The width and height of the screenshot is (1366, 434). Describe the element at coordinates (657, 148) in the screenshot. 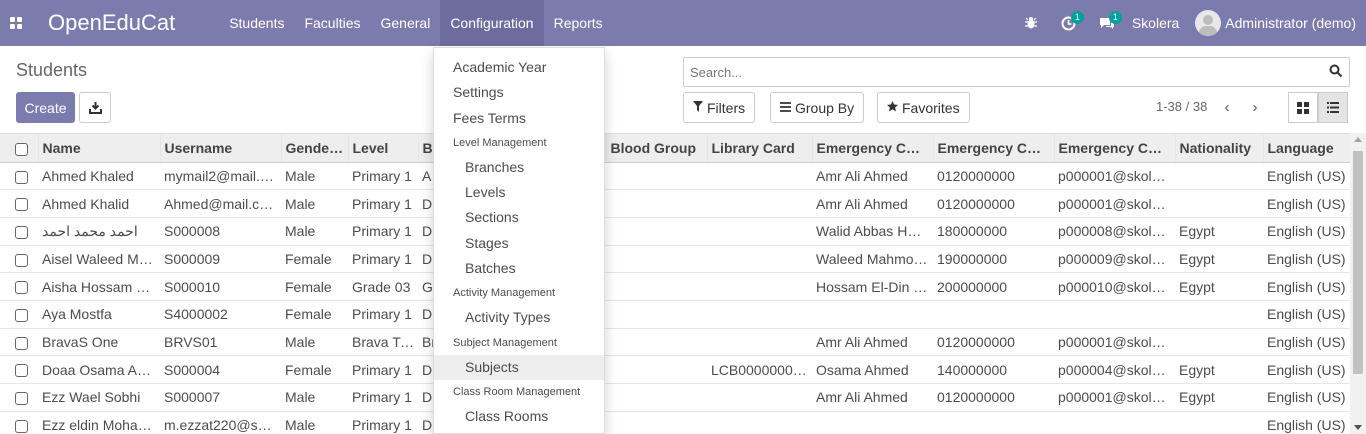

I see `column-header: Blood Group` at that location.